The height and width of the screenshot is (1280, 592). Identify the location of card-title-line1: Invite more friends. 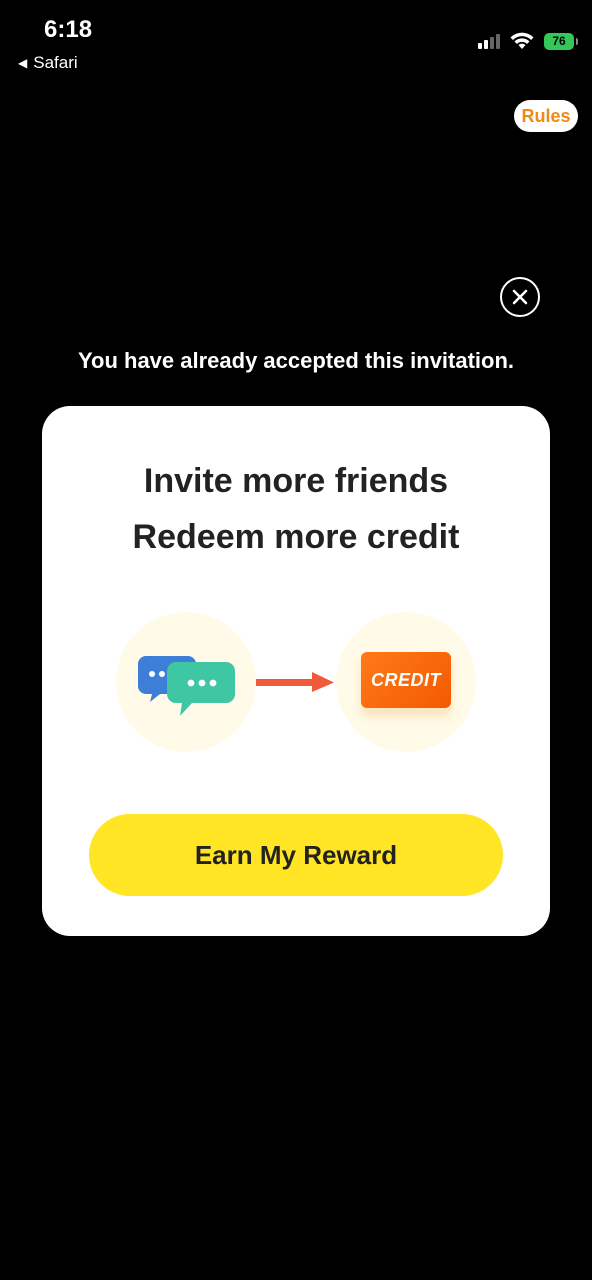
(296, 481).